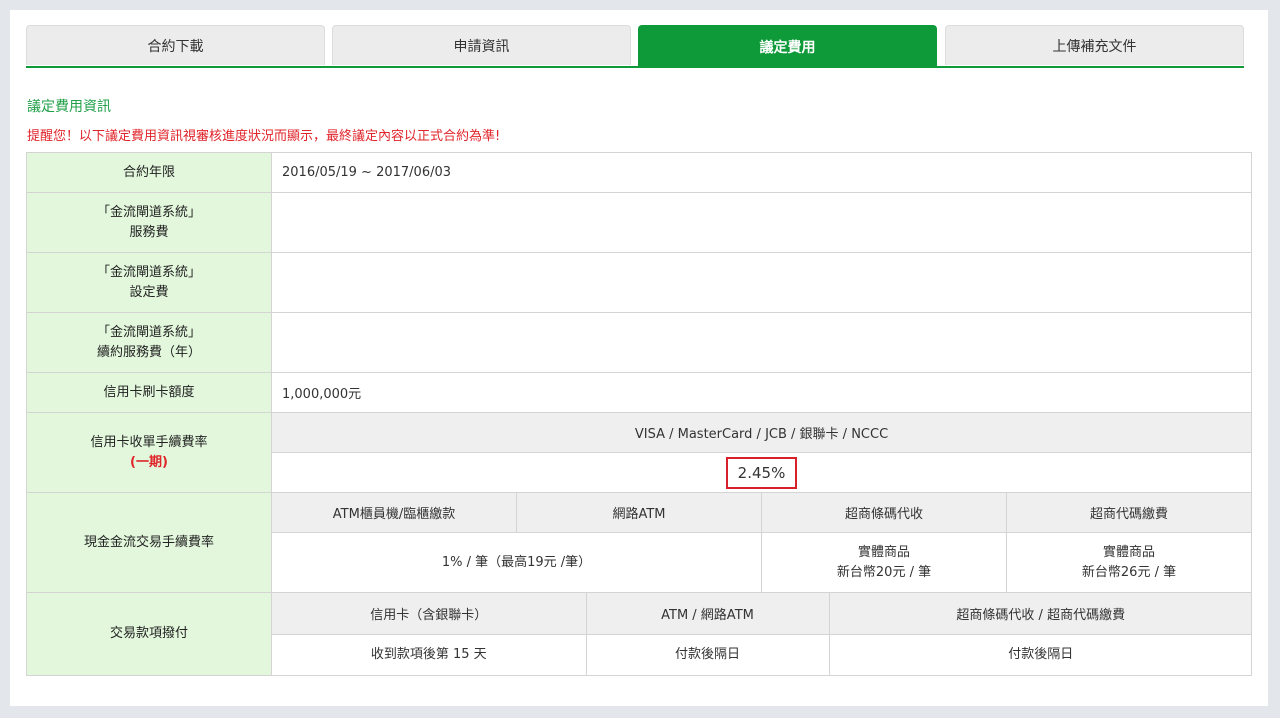 The image size is (1280, 718). I want to click on settlement-value-card: 收到款項後第 15 天, so click(429, 654).